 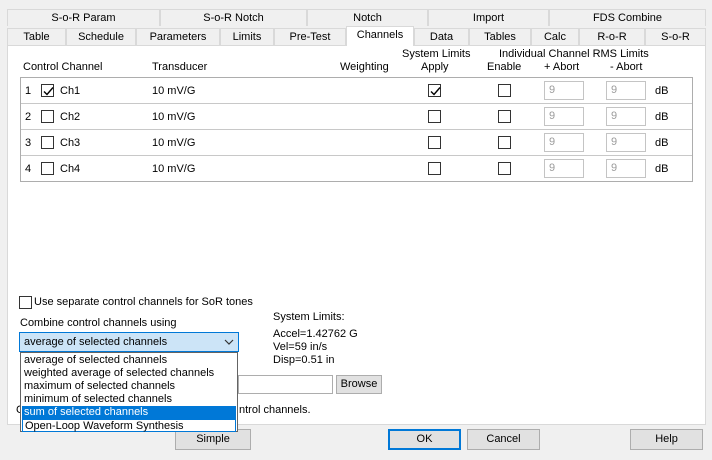 I want to click on browse-button: Browse, so click(x=359, y=384).